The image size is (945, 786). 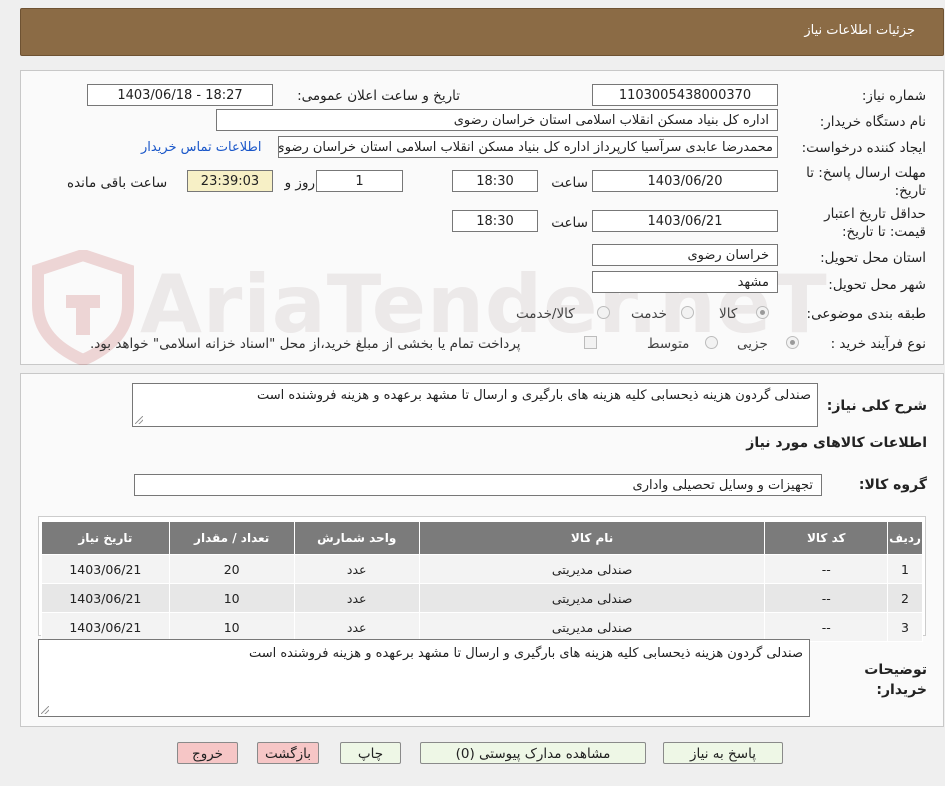 I want to click on remaining-time-field: 23:39:03, so click(x=230, y=181).